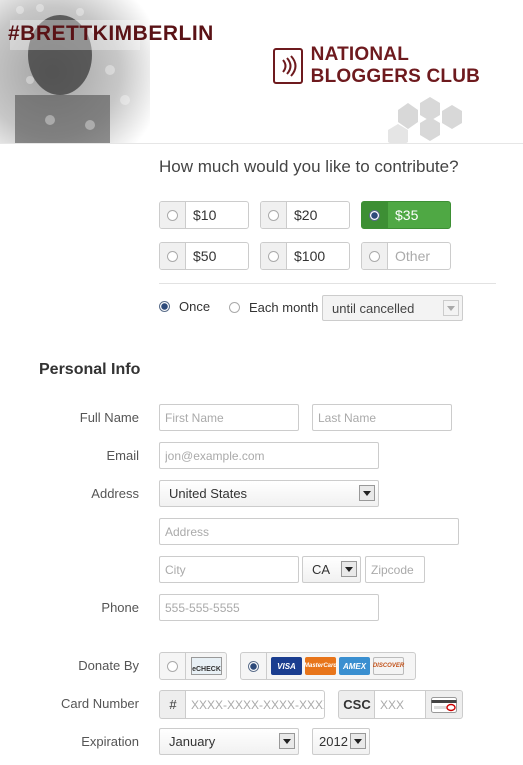  I want to click on echeck-option: eCHECK, so click(193, 666).